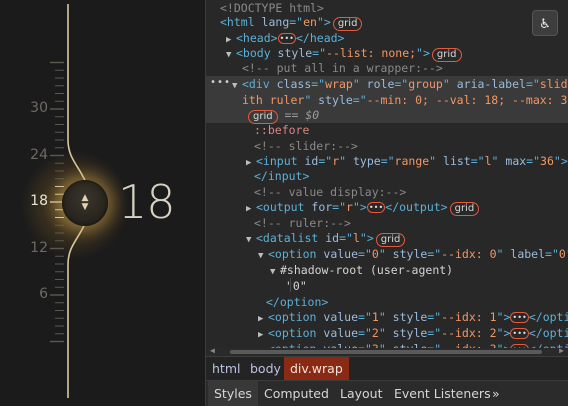  Describe the element at coordinates (516, 161) in the screenshot. I see `code-token: max` at that location.